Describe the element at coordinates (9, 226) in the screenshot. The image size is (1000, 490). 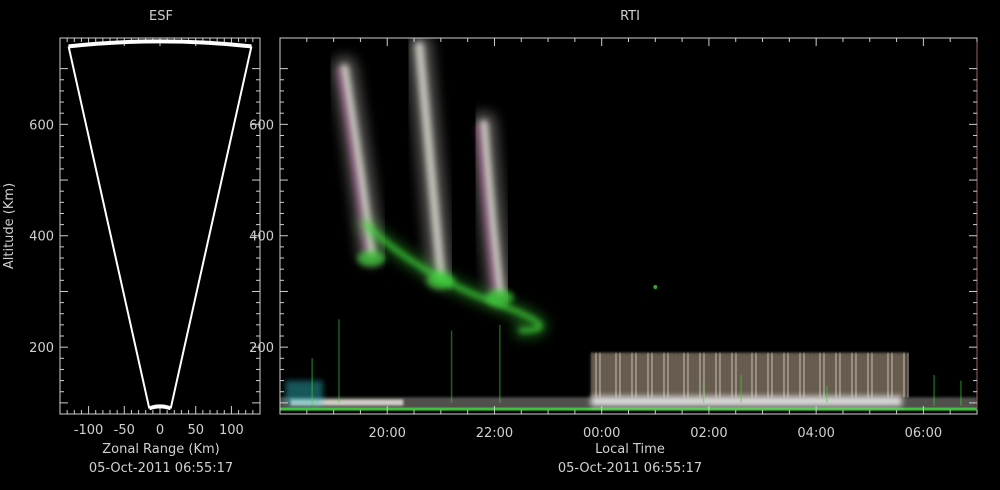
I see `esf-y-axis-label: Altitude (Km)` at that location.